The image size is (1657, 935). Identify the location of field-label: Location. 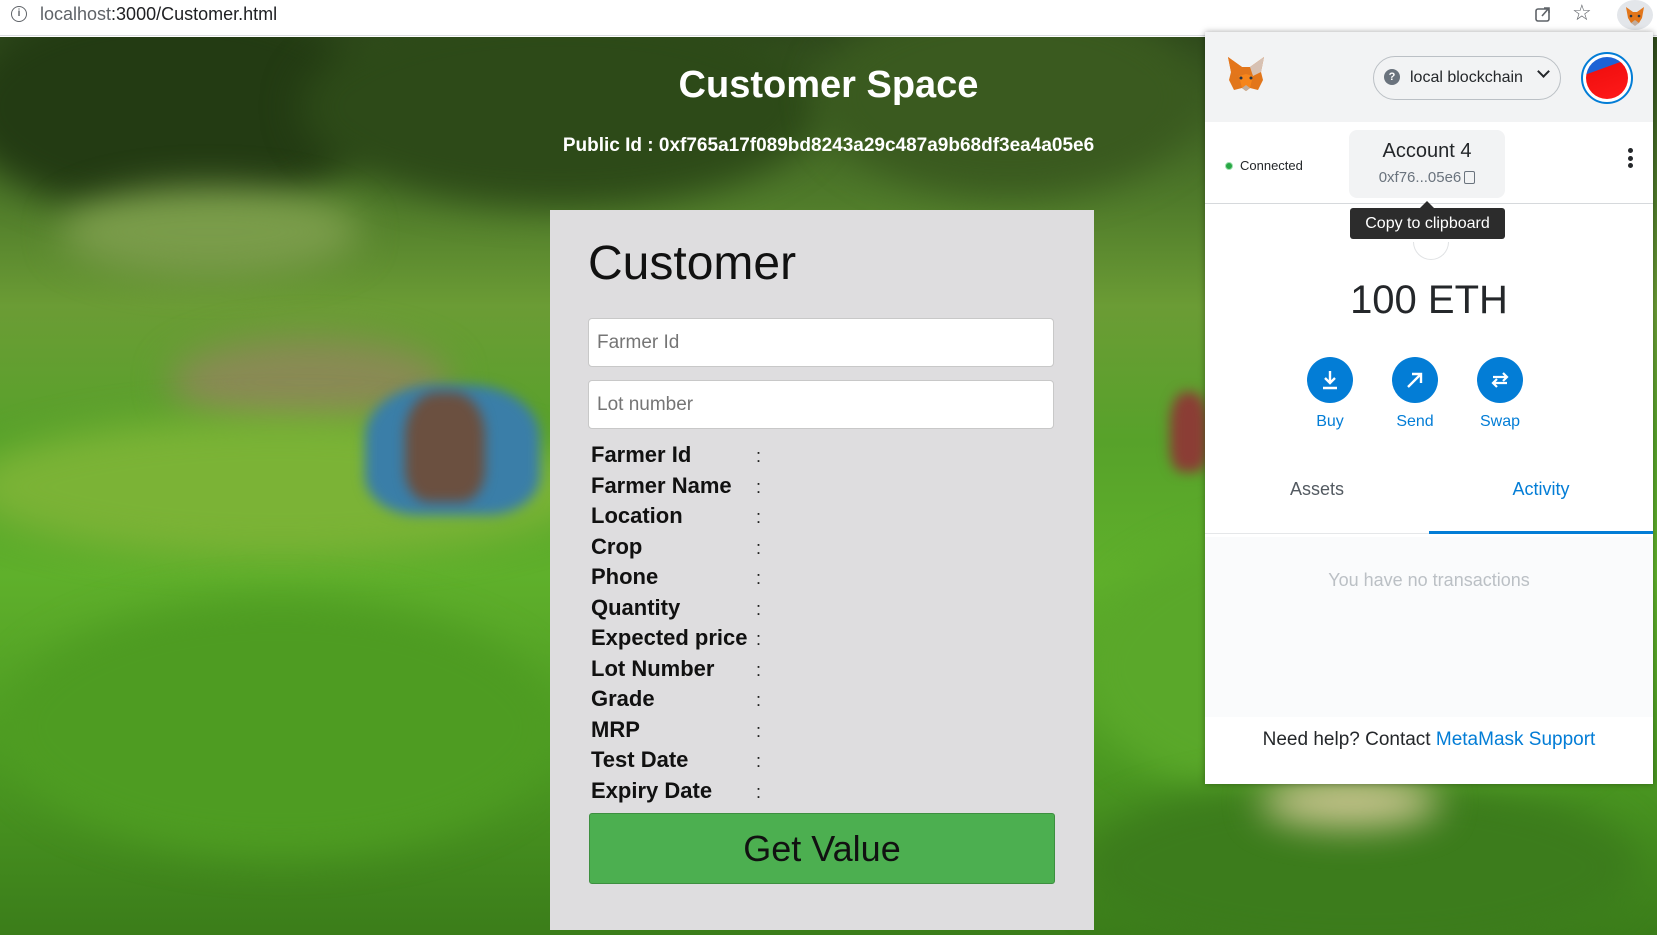
(637, 515).